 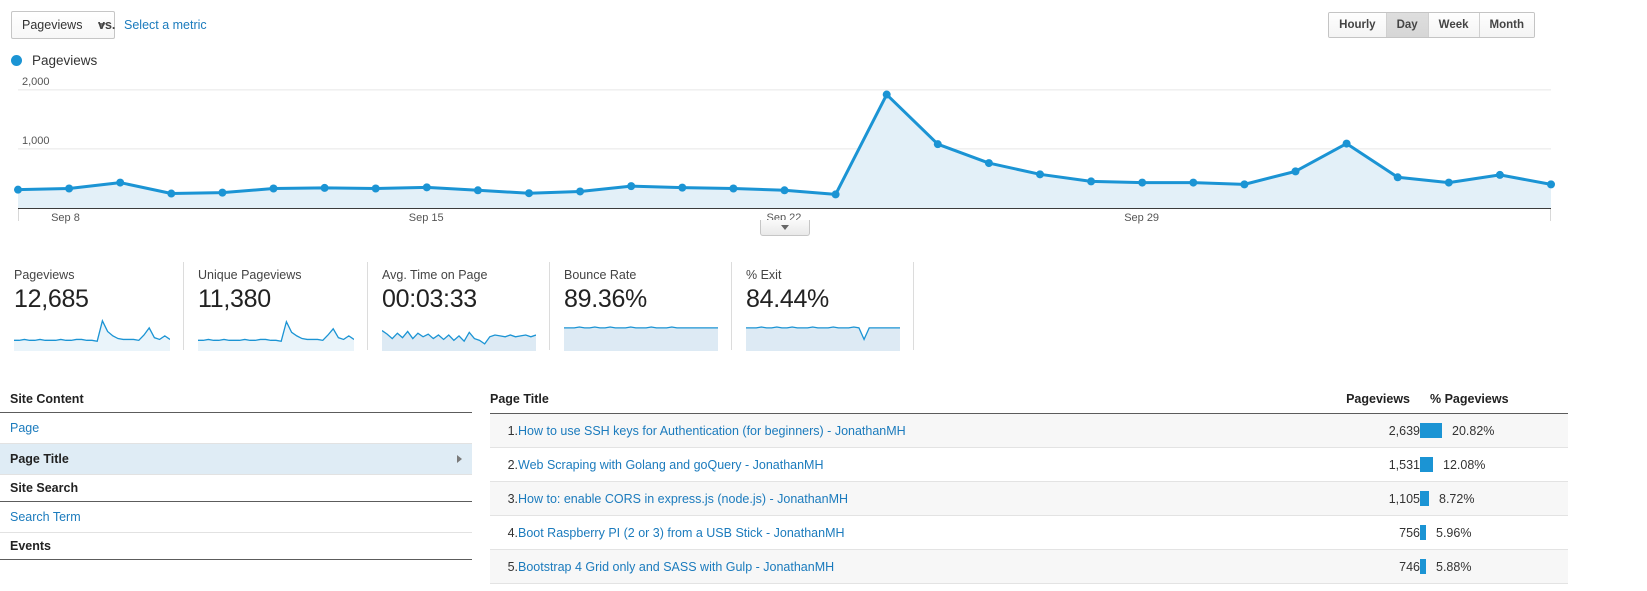 I want to click on pct-value-label: 5.88%, so click(x=1454, y=566).